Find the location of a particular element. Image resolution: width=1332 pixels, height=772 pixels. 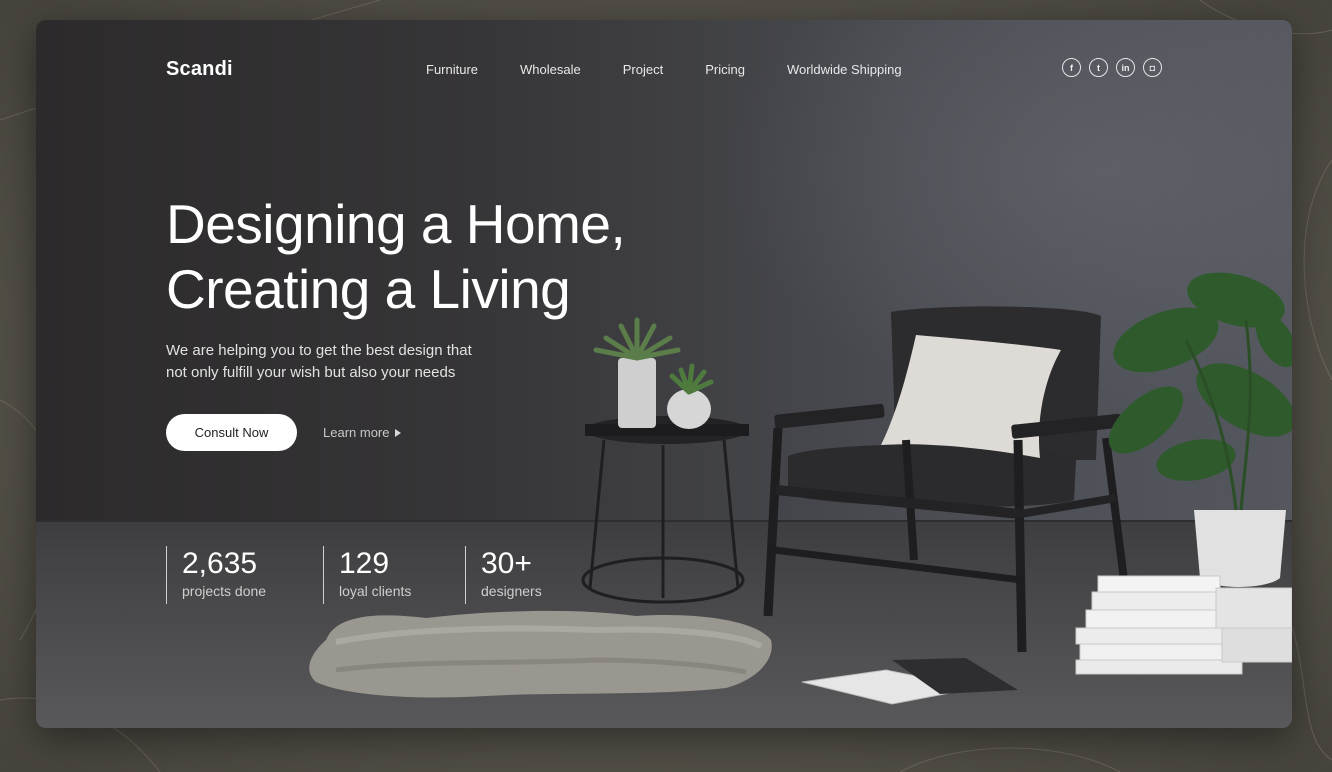

hero-actions: Consult Now Learn more is located at coordinates (284, 432).